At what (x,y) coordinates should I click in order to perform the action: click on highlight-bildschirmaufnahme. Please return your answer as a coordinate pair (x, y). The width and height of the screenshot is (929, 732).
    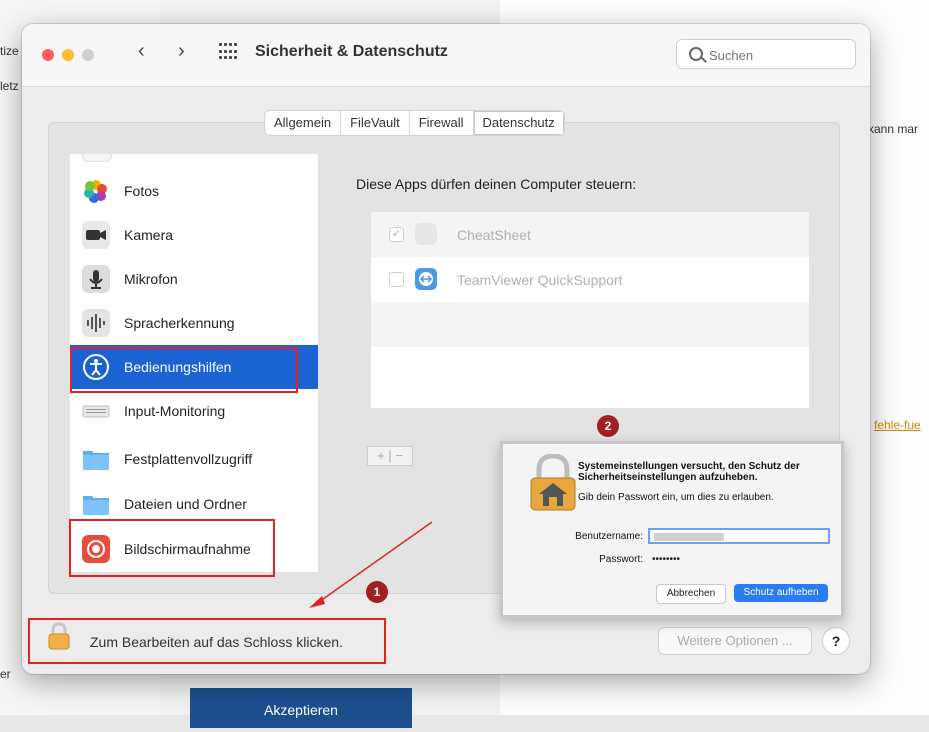
    Looking at the image, I should click on (172, 548).